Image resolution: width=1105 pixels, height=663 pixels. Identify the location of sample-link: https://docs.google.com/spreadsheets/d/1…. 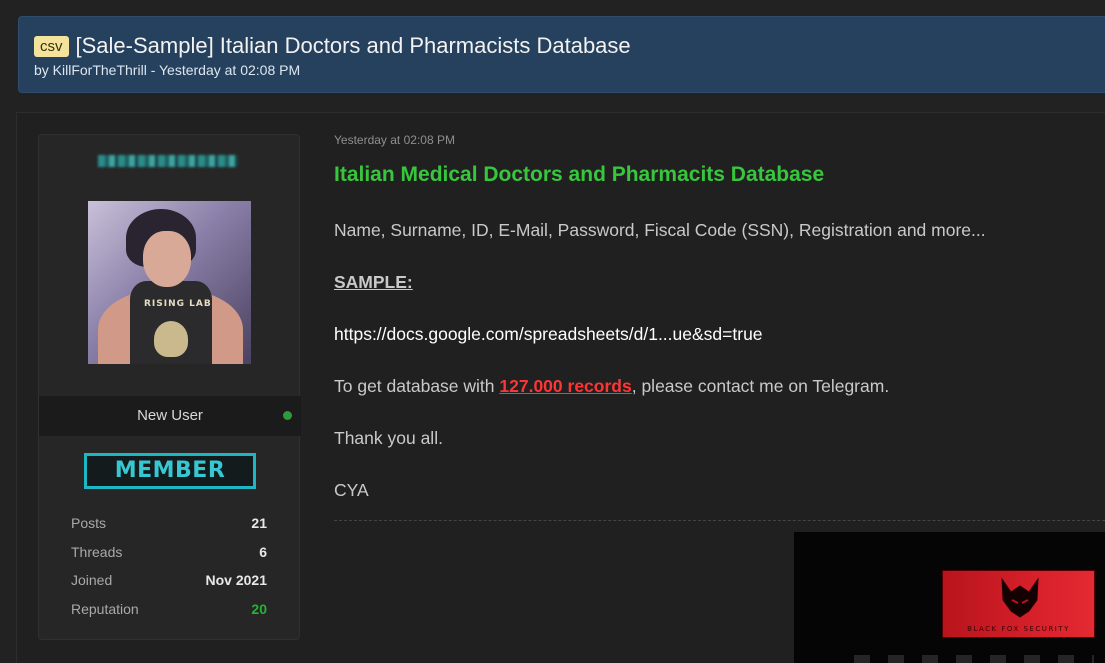
(548, 334).